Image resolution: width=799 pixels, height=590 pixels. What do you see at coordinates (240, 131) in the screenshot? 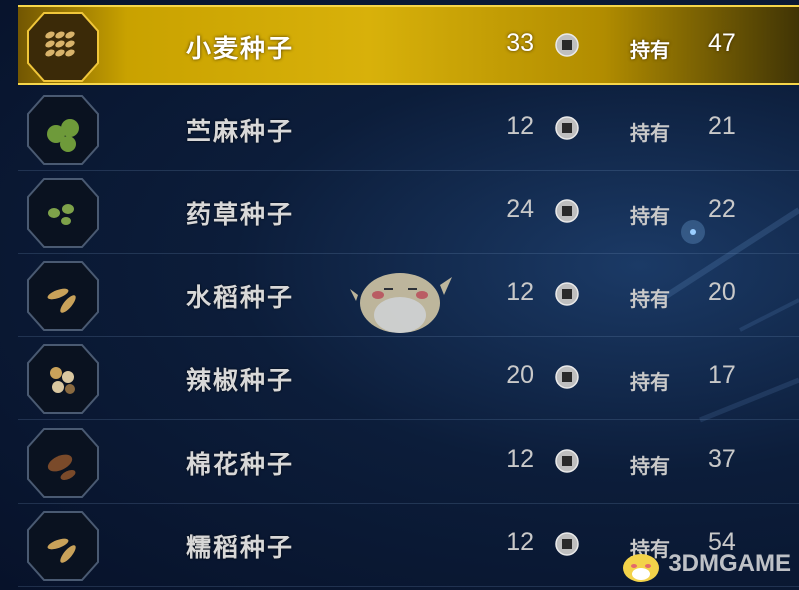
I see `item-name: 苎麻种子` at bounding box center [240, 131].